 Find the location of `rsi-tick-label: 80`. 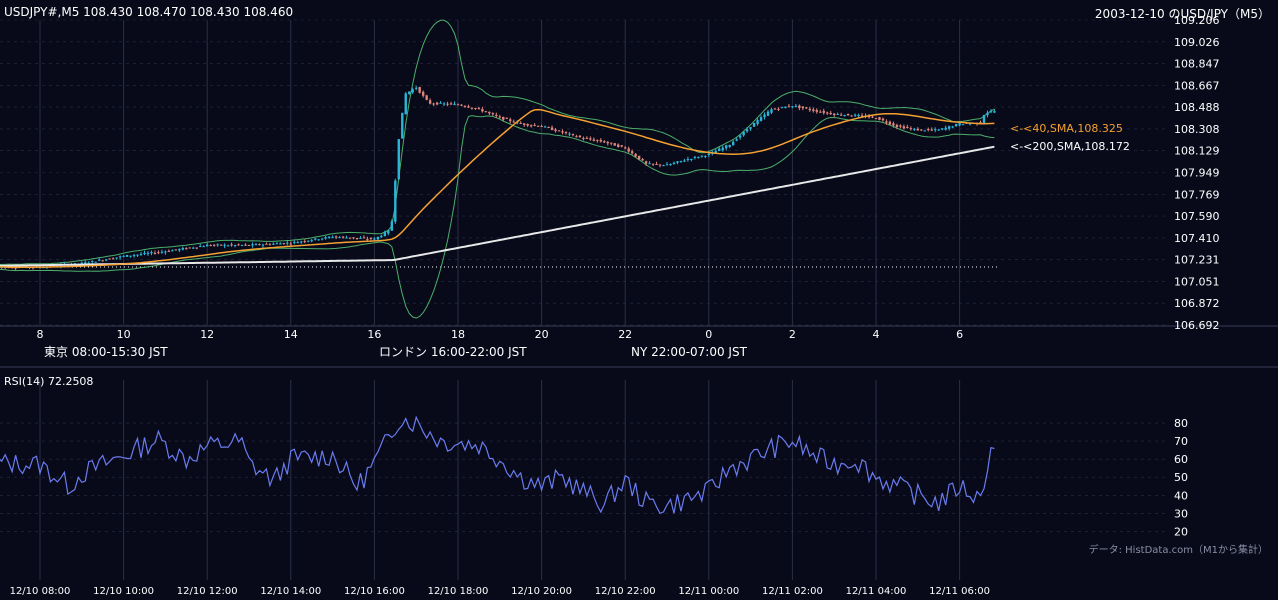

rsi-tick-label: 80 is located at coordinates (1181, 423).